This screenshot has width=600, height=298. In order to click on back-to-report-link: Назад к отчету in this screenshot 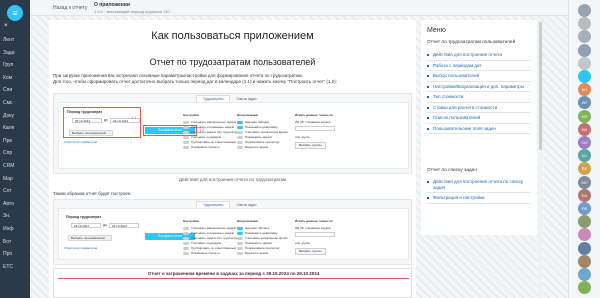, I will do `click(70, 8)`.